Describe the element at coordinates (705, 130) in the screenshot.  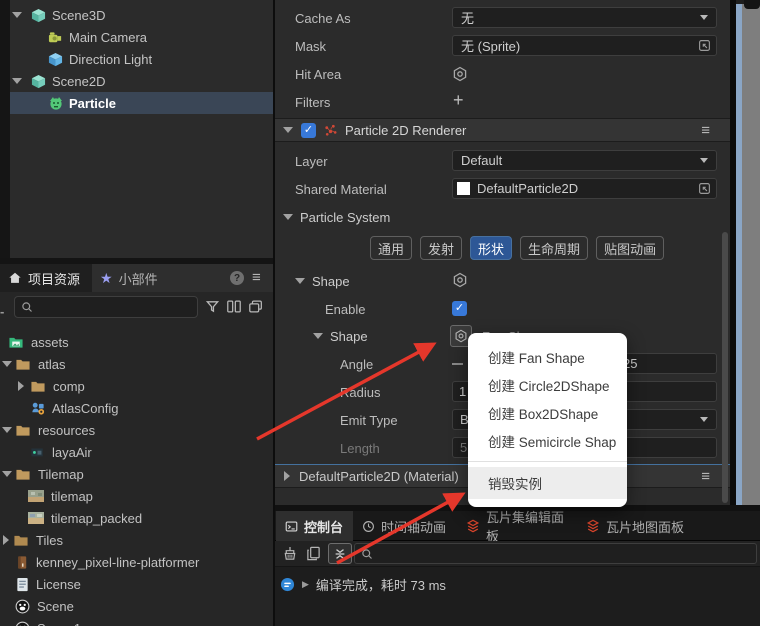
I see `component-menu-icon: ≡` at that location.